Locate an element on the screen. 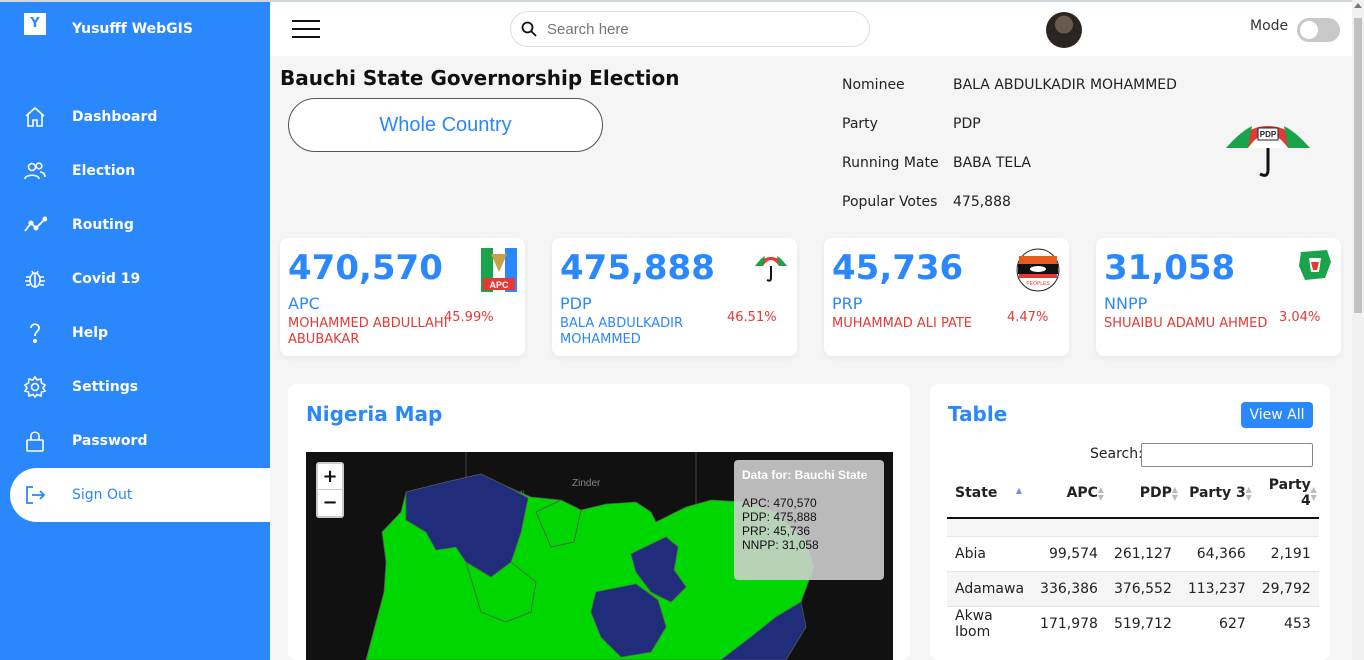 The width and height of the screenshot is (1364, 660). column-header-state: State ▲ is located at coordinates (990, 493).